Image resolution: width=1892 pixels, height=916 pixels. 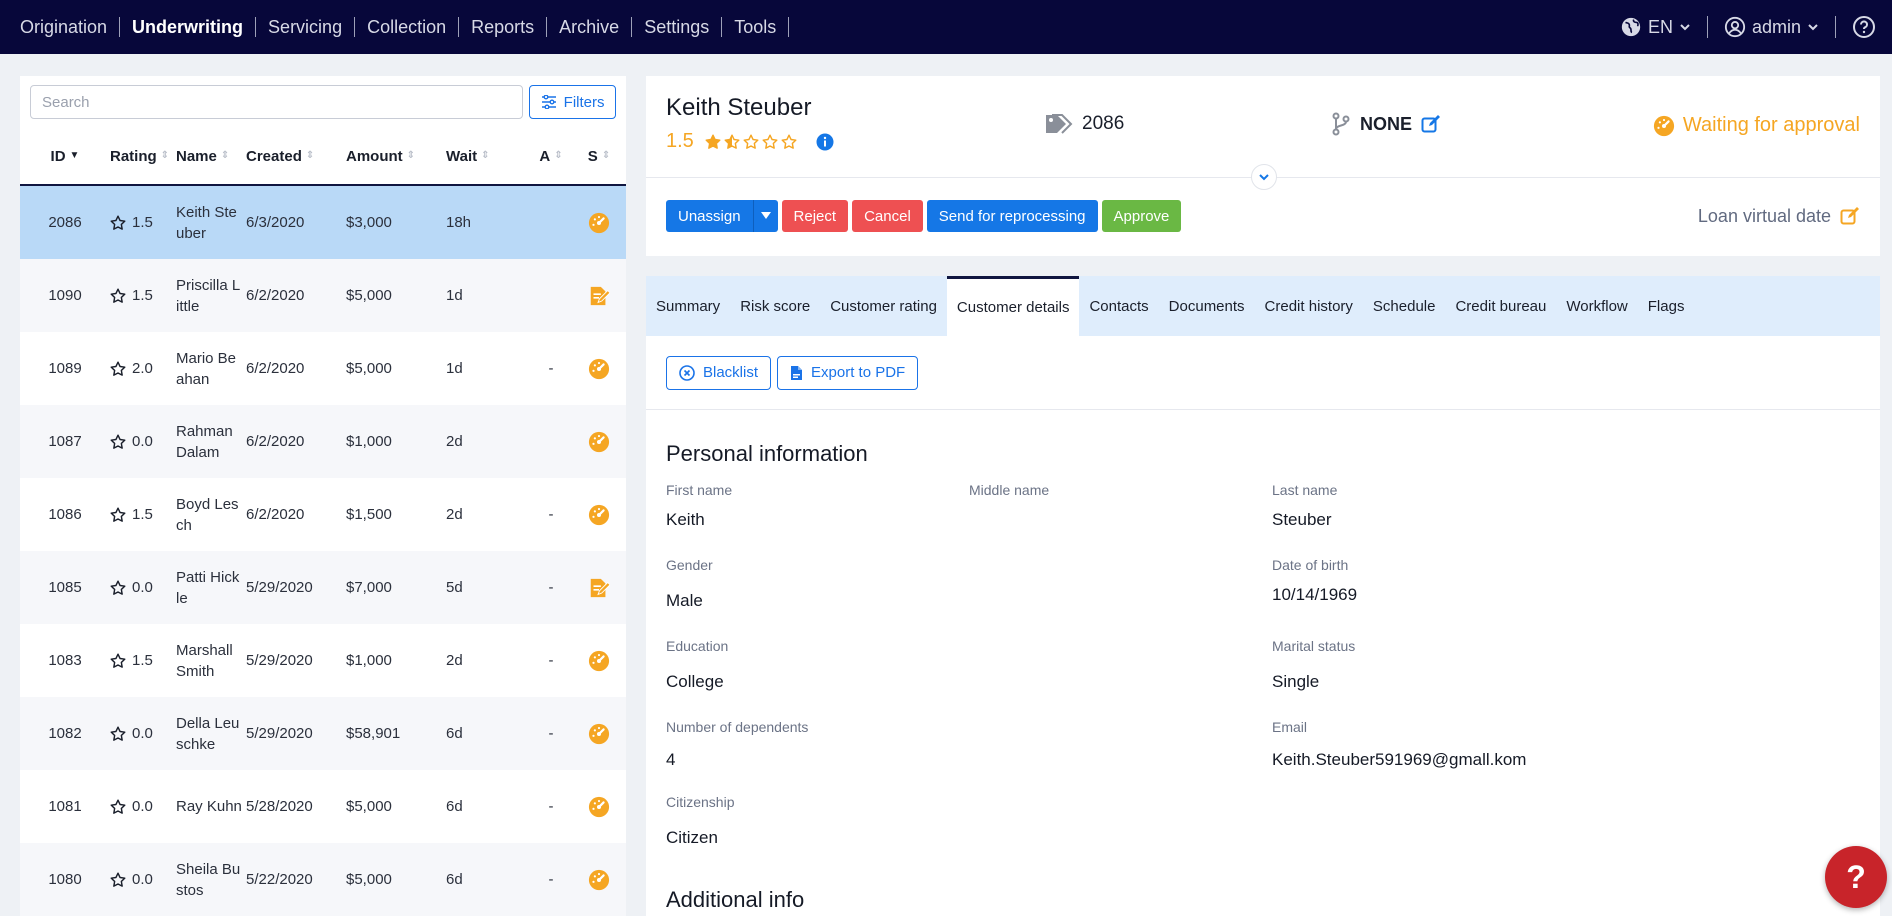 What do you see at coordinates (1655, 27) in the screenshot?
I see `language-selector: EN` at bounding box center [1655, 27].